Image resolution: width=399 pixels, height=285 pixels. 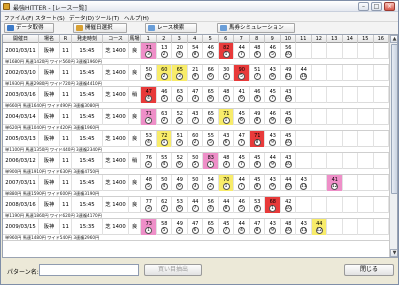 What do you see at coordinates (149, 95) in the screenshot?
I see `horse-cell: 47 4` at bounding box center [149, 95].